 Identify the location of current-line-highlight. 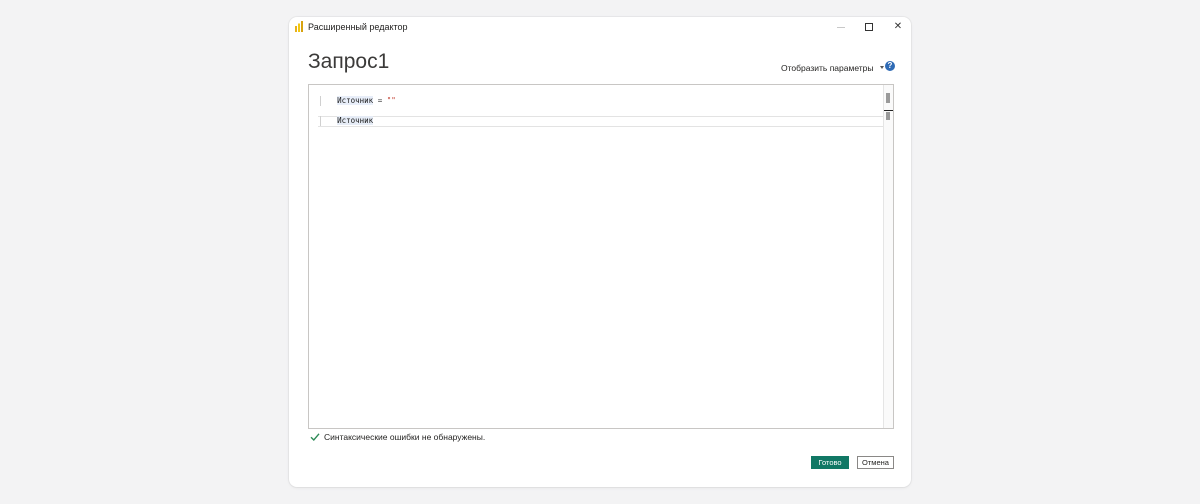
(602, 121).